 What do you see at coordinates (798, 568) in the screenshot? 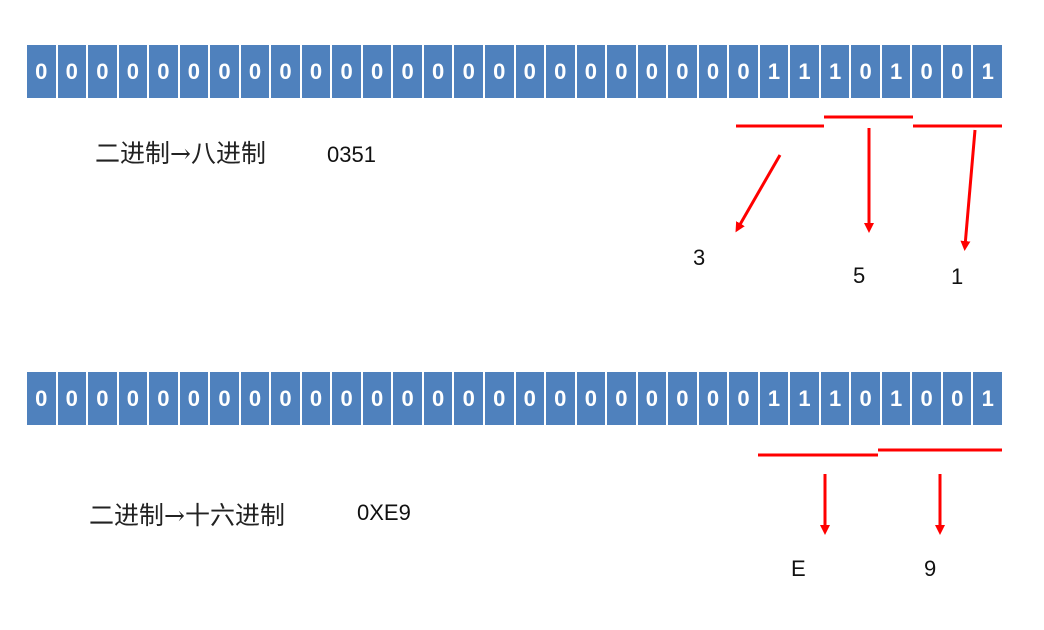
I see `hex-digit-1: E` at bounding box center [798, 568].